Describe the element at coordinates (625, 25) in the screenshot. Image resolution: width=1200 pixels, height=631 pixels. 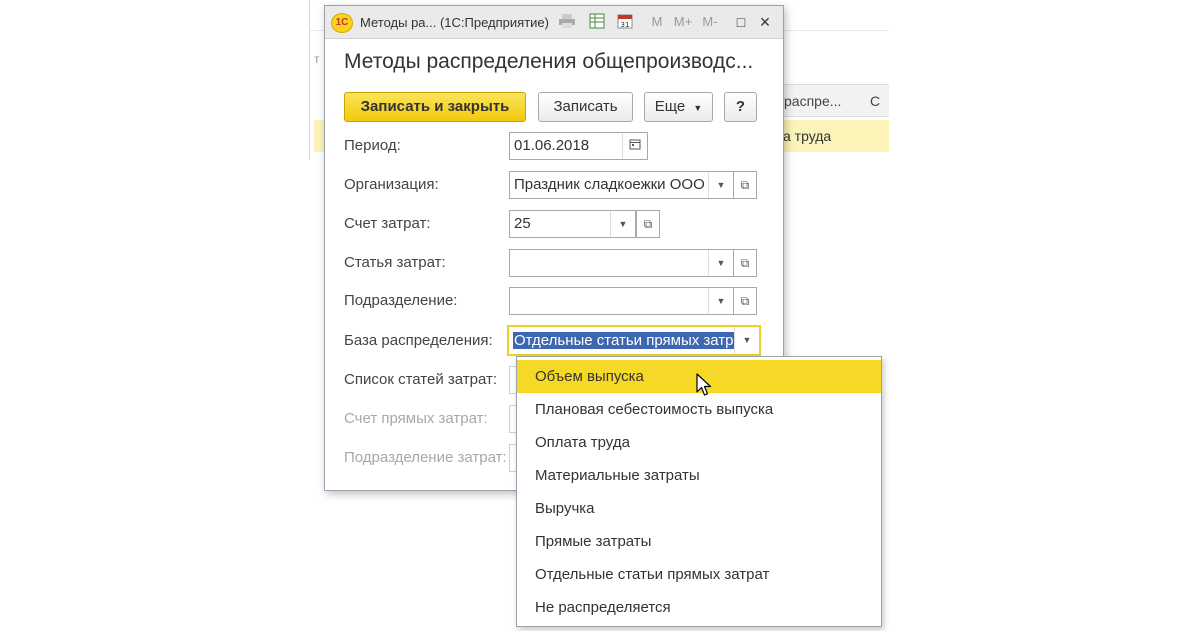
I see `svg-text: 31` at that location.